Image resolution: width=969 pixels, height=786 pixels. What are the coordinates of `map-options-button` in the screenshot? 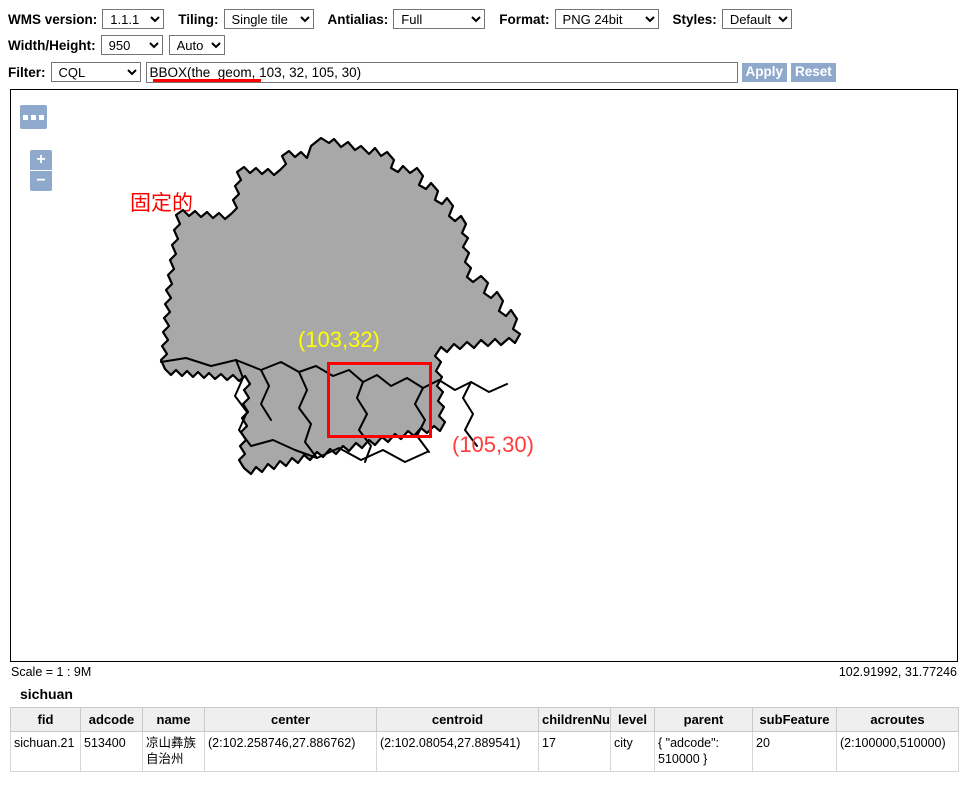 It's located at (33, 117).